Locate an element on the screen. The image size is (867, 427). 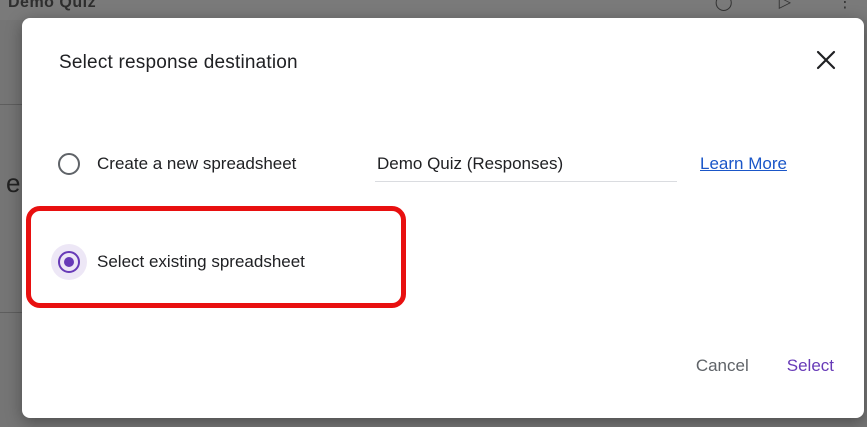
radio-wrap-existing is located at coordinates (69, 262).